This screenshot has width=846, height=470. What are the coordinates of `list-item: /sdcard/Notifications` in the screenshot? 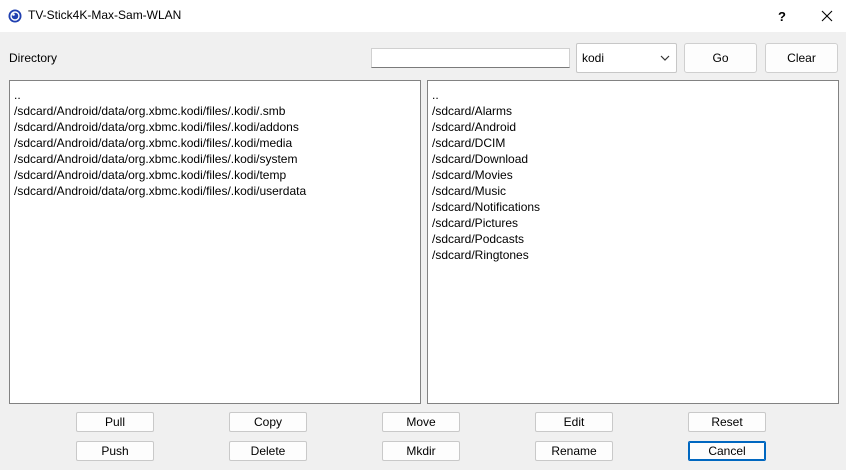 It's located at (635, 207).